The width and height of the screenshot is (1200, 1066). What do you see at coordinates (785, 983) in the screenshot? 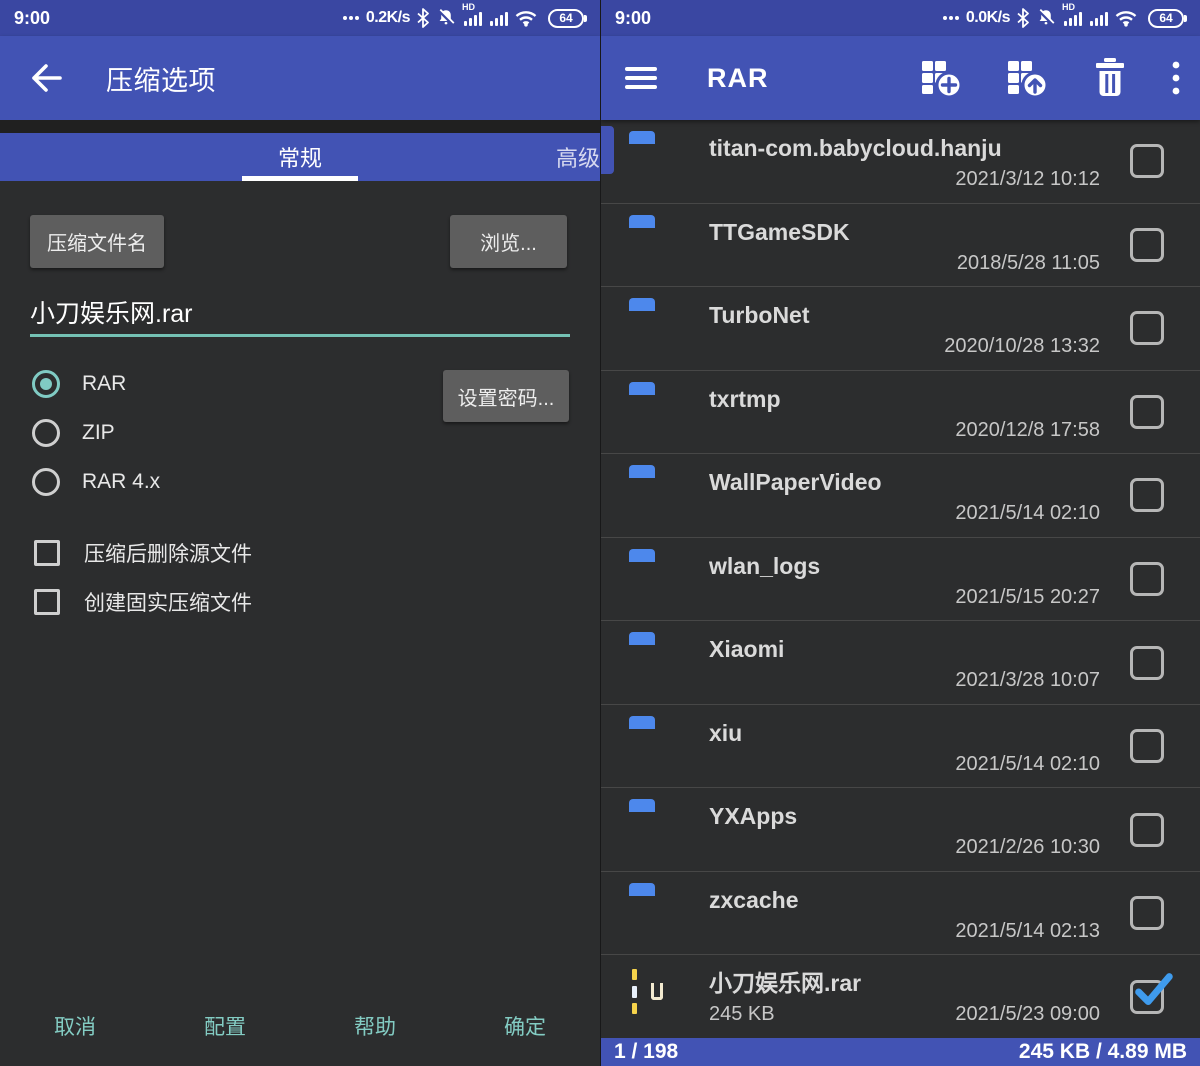
I see `file-name: 小刀娱乐网.rar` at bounding box center [785, 983].